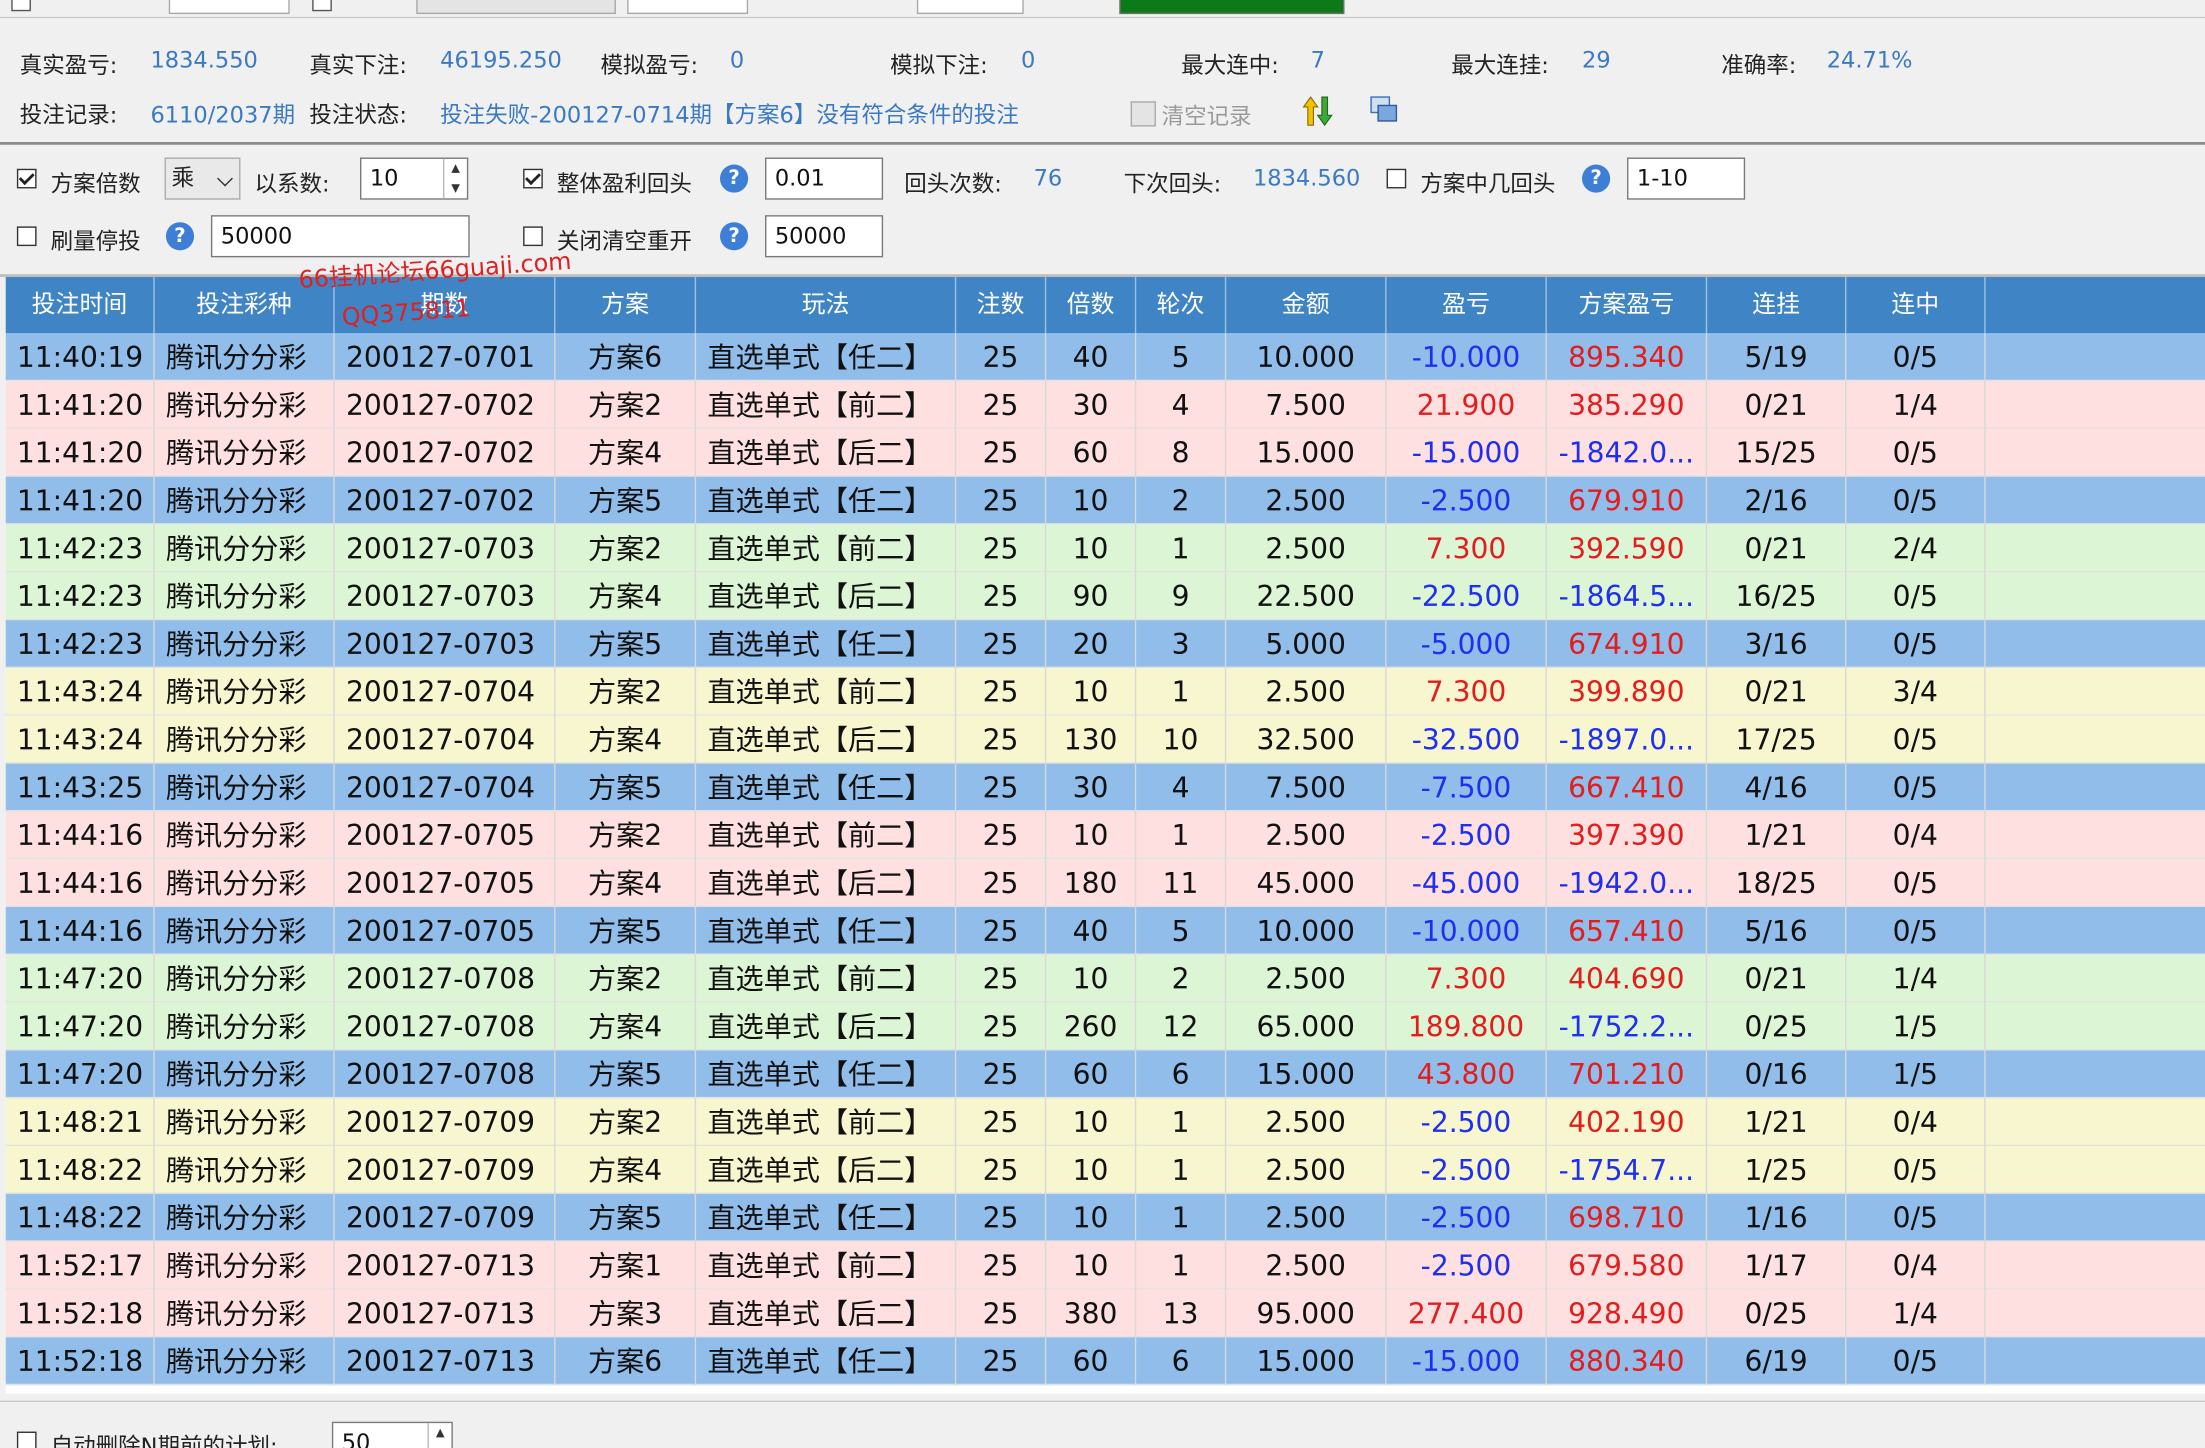 This screenshot has height=1448, width=2205. What do you see at coordinates (80, 787) in the screenshot?
I see `time-cell: 11:43:25` at bounding box center [80, 787].